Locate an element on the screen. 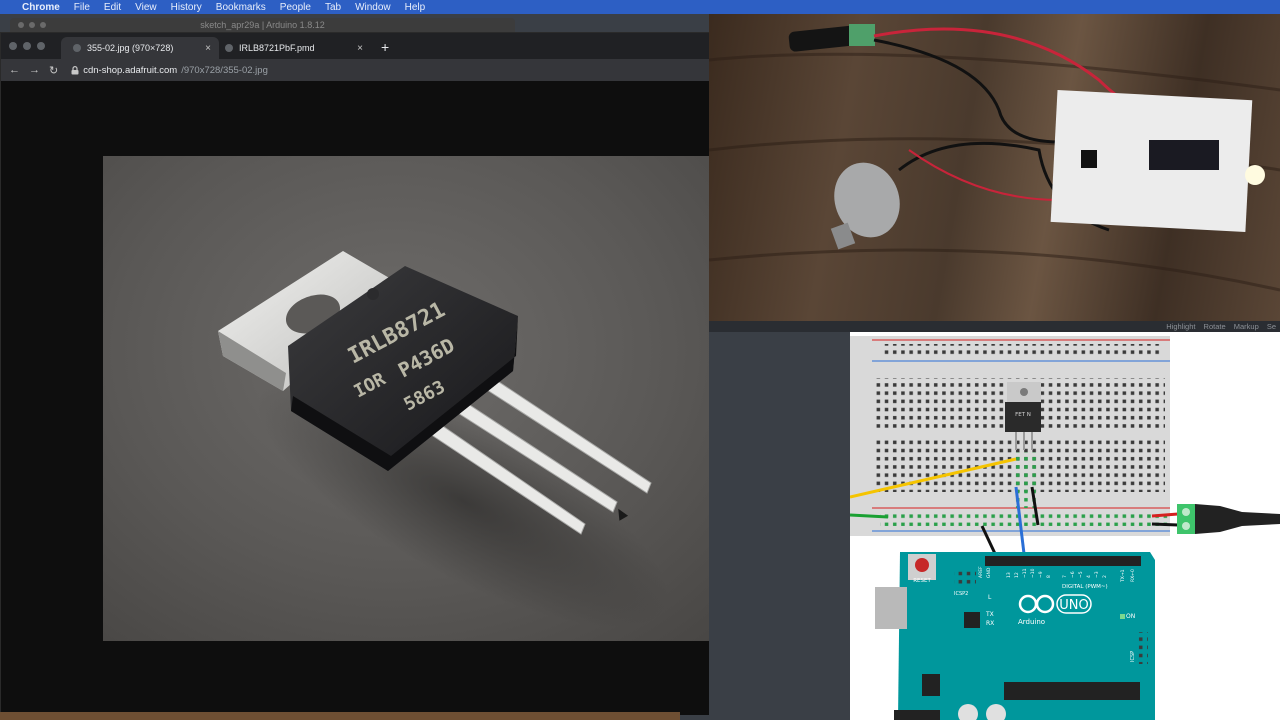 This screenshot has height=720, width=1280. arduino-label: Arduino is located at coordinates (1031, 622).